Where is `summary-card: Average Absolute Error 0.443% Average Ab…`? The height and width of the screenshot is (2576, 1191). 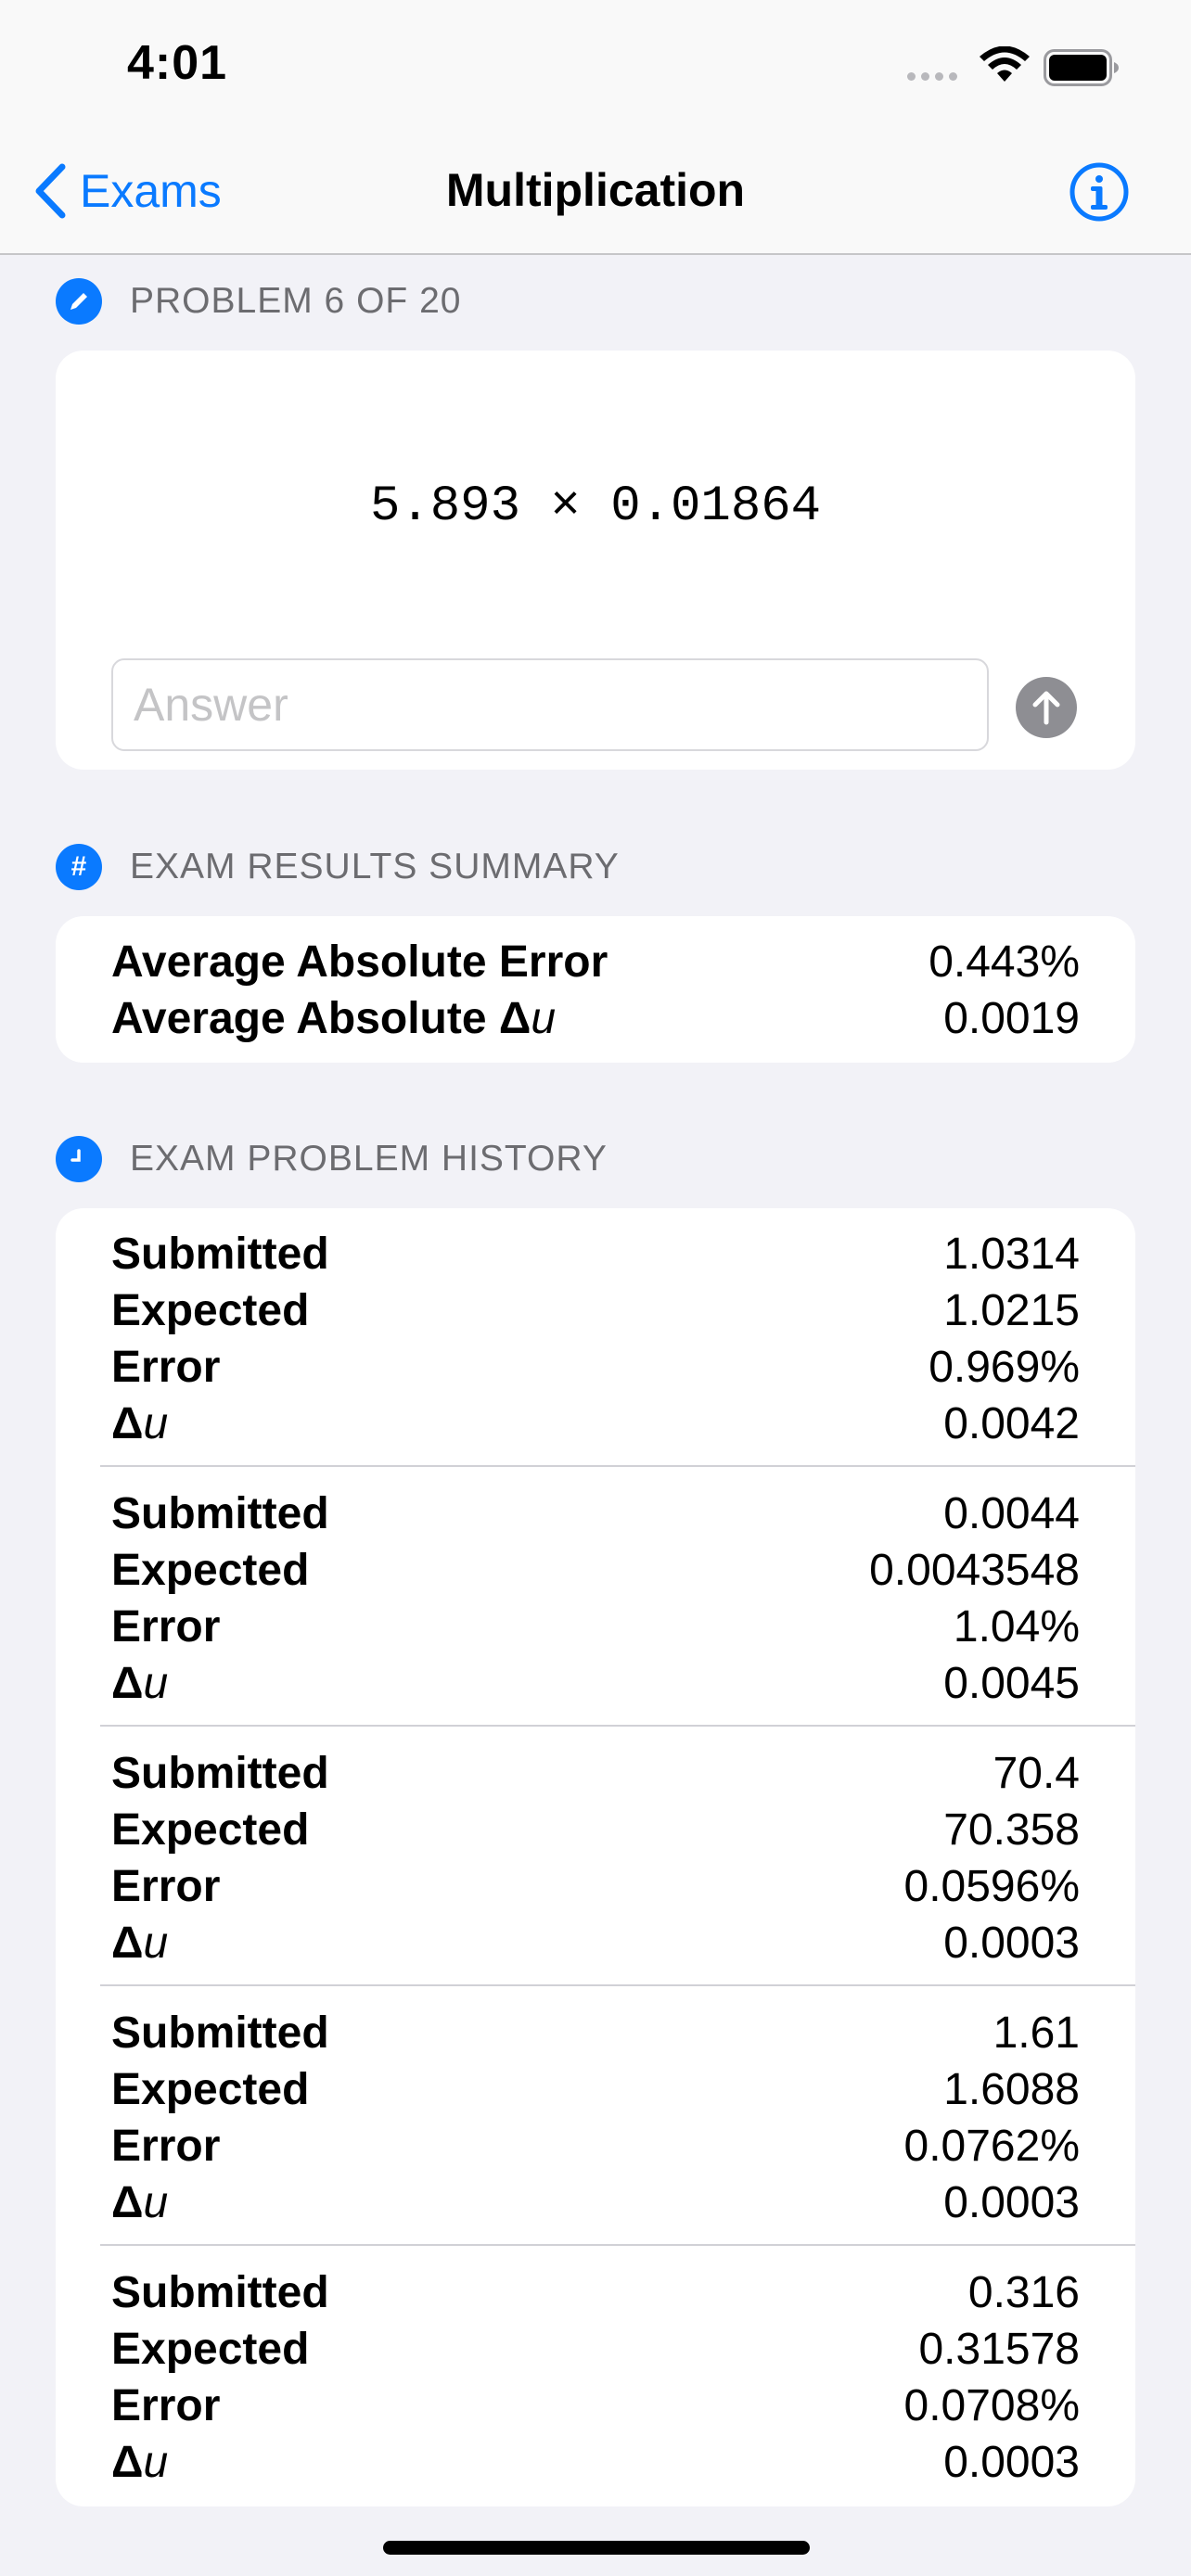 summary-card: Average Absolute Error 0.443% Average Ab… is located at coordinates (595, 990).